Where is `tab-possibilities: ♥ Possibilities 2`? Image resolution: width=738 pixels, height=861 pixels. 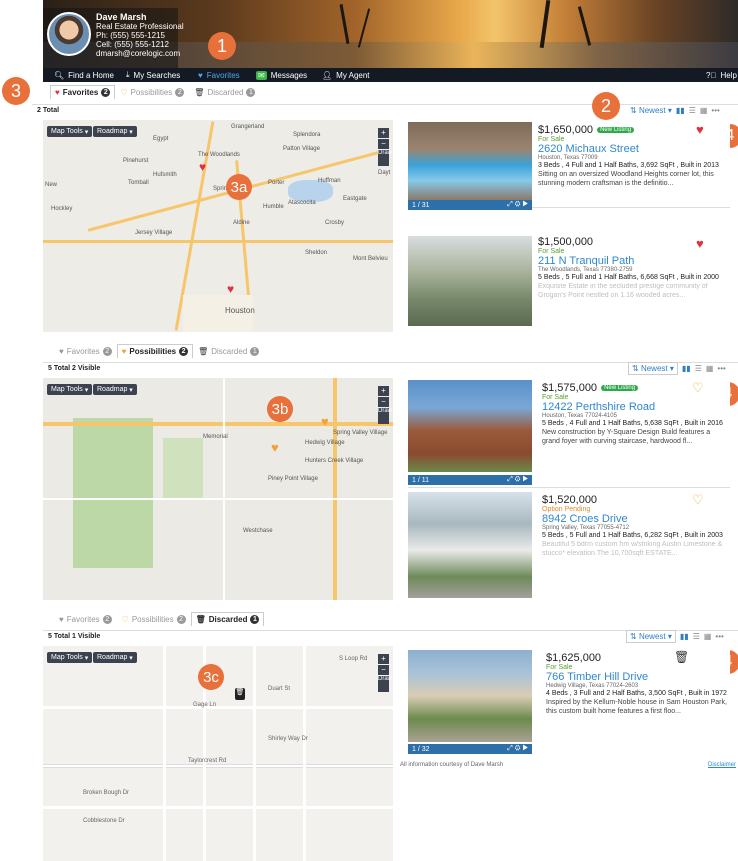
tab-possibilities: ♥ Possibilities 2 is located at coordinates (155, 351).